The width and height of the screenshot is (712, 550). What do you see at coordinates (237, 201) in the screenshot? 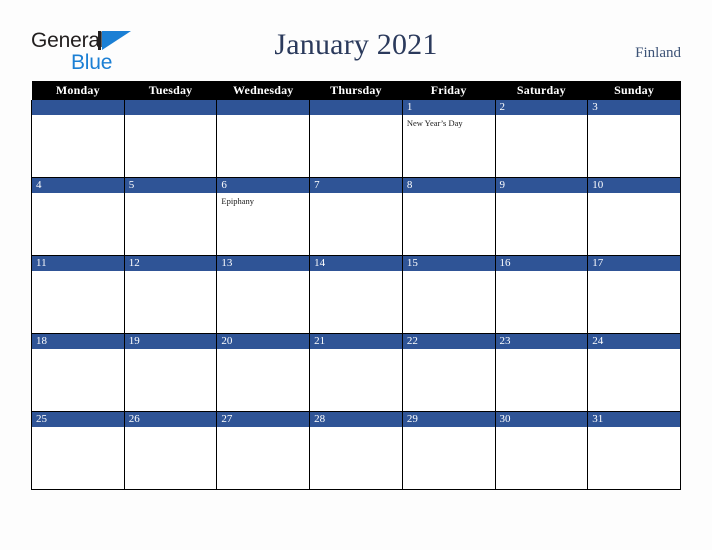
I see `holiday-label: Epiphany` at bounding box center [237, 201].